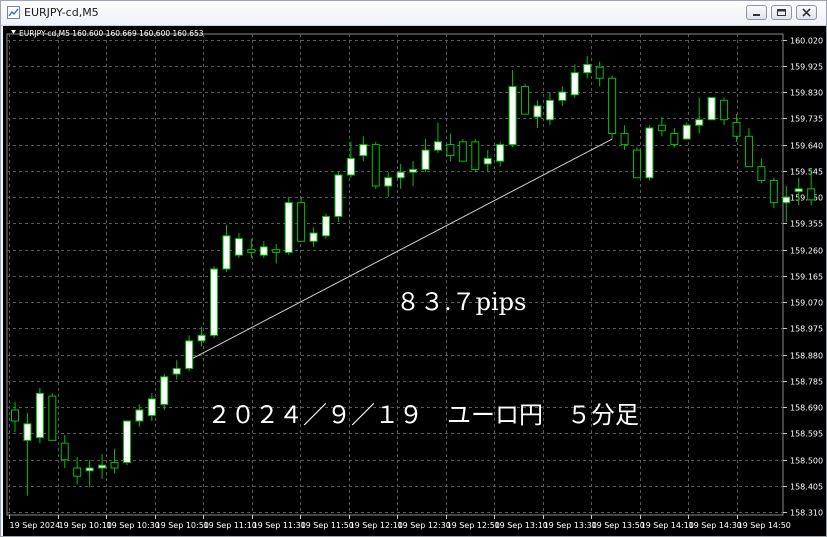  Describe the element at coordinates (806, 224) in the screenshot. I see `y-tick-label: 159.355` at that location.